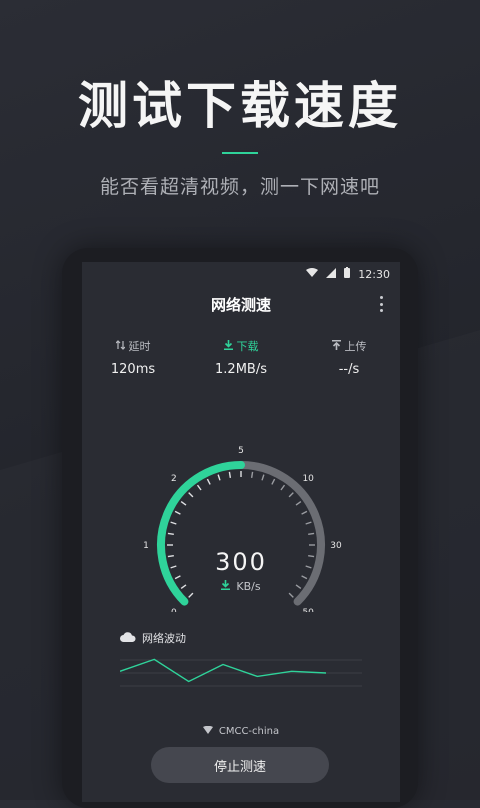 This screenshot has width=480, height=808. Describe the element at coordinates (240, 105) in the screenshot. I see `headline: 测试下载速度` at that location.